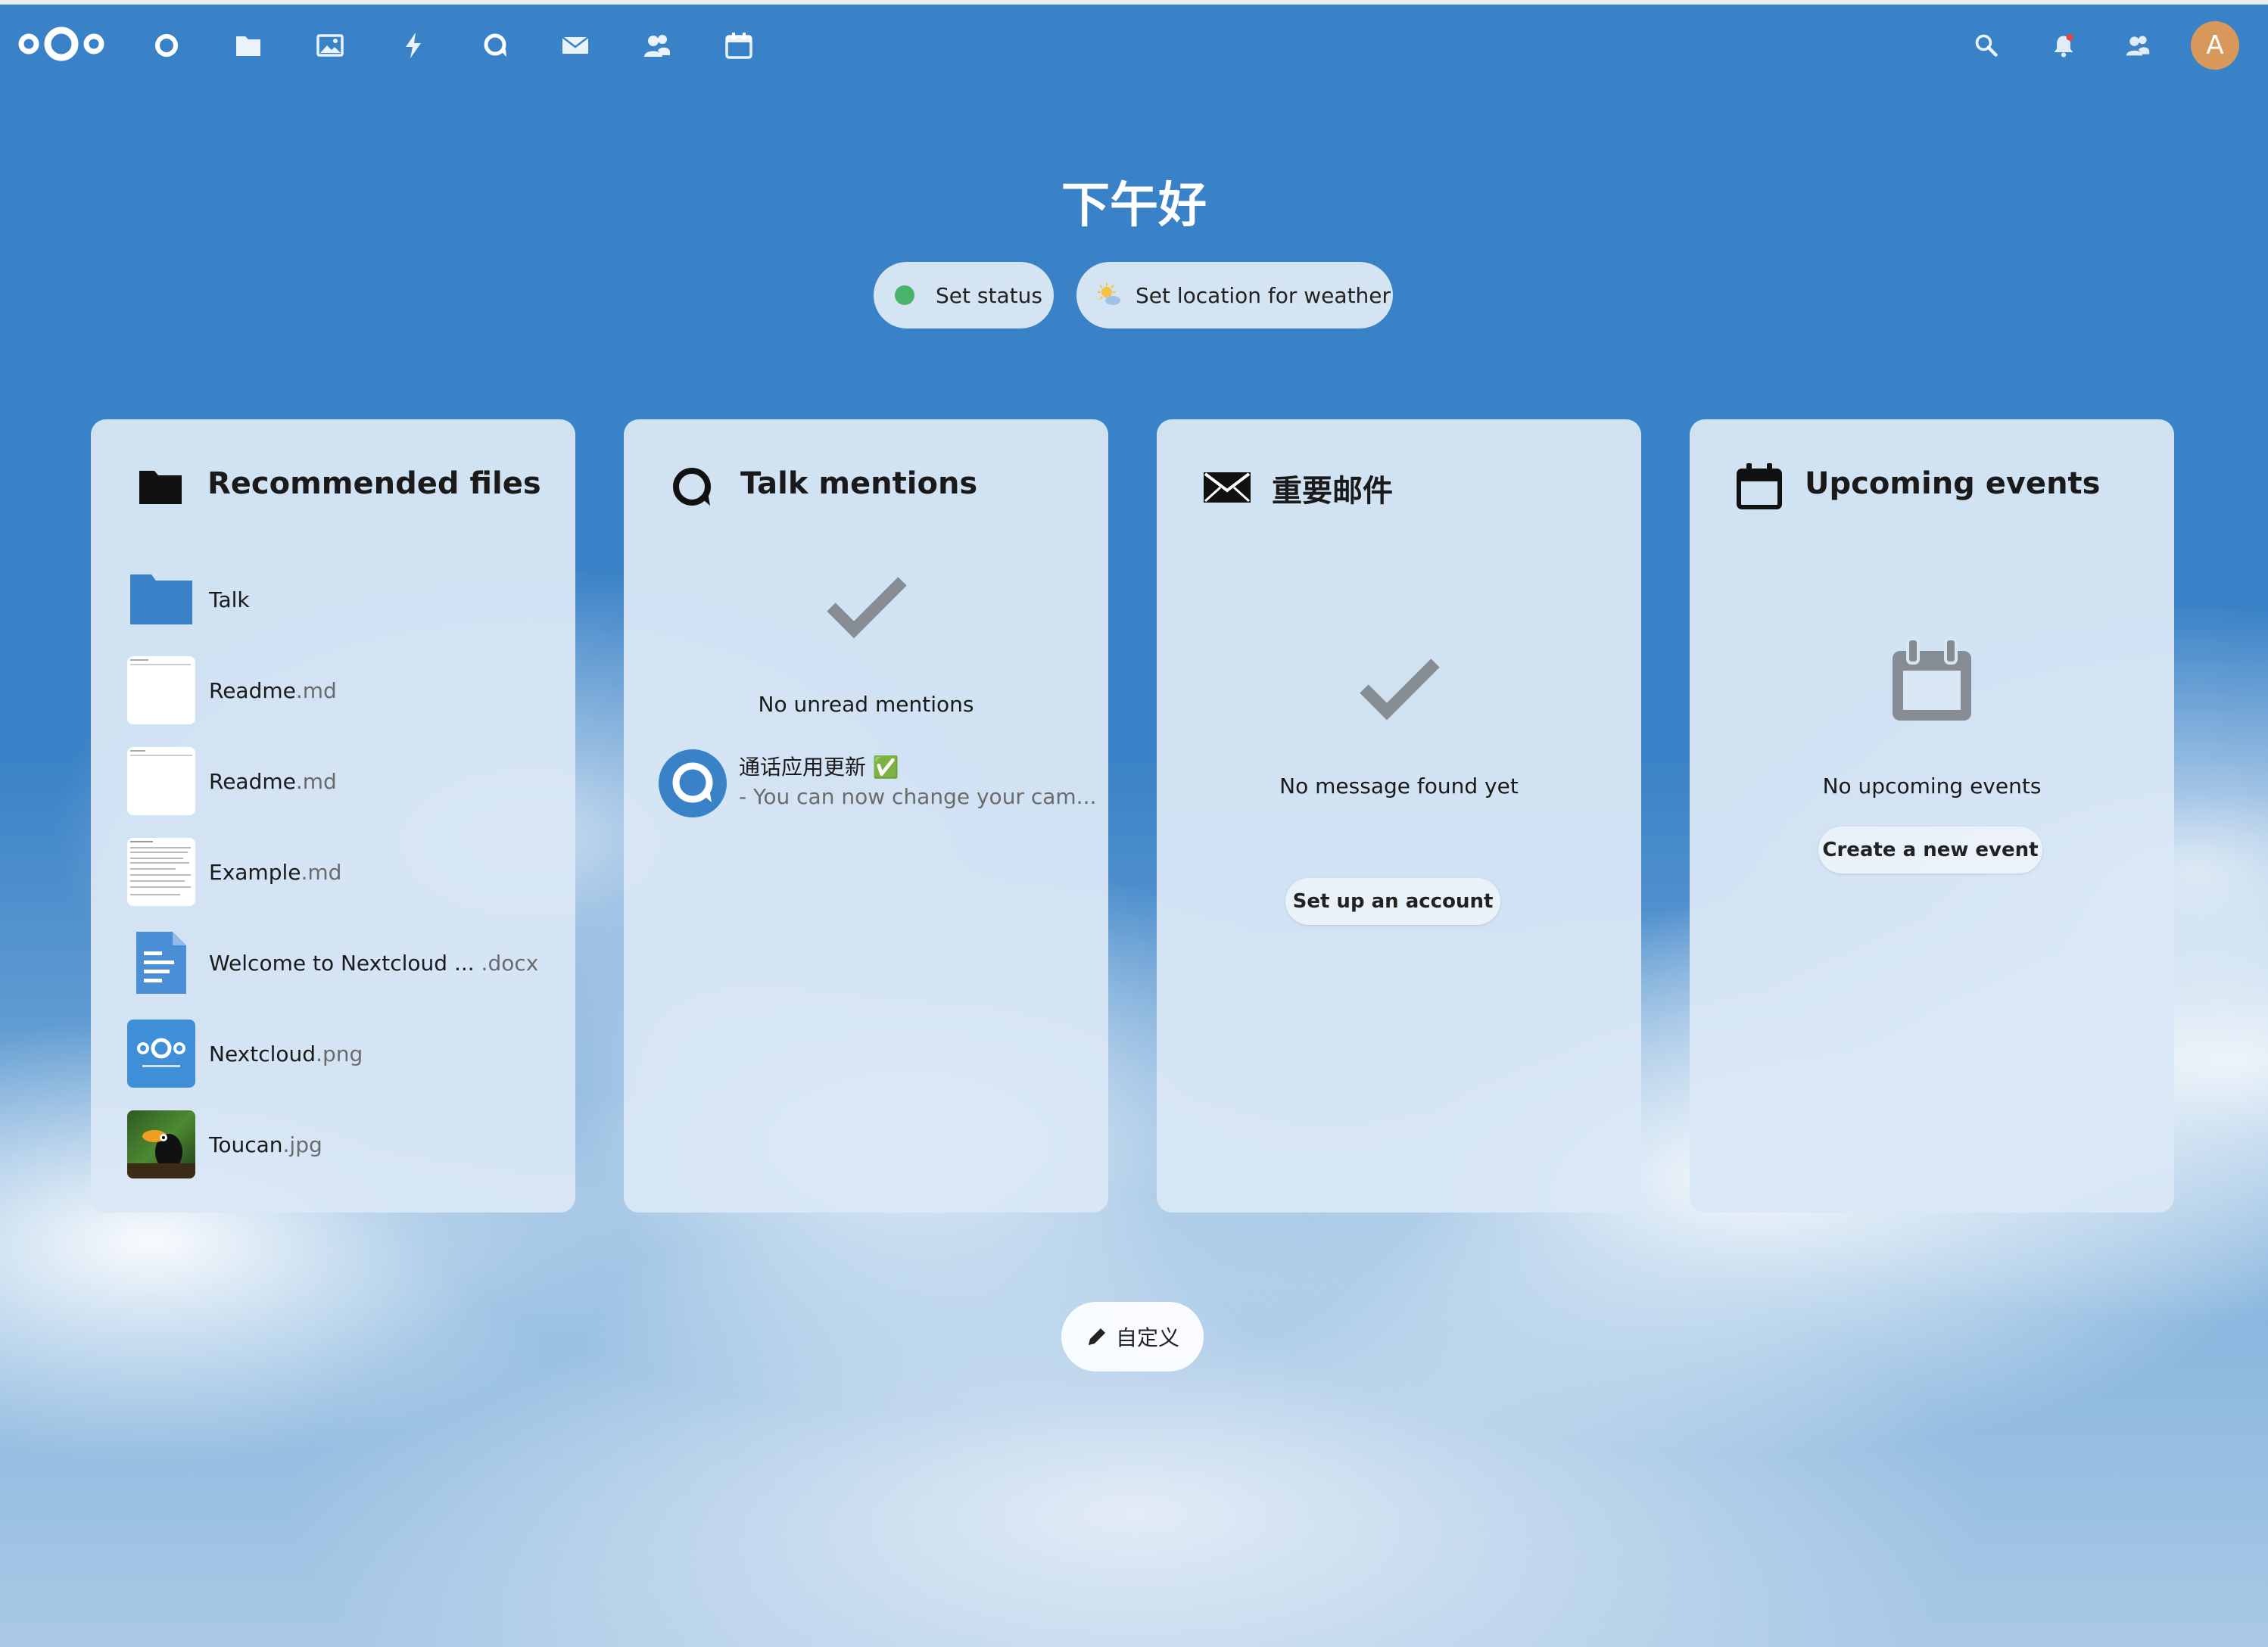 This screenshot has width=2268, height=1647. Describe the element at coordinates (161, 1144) in the screenshot. I see `toucan-photo-thumbnail` at that location.